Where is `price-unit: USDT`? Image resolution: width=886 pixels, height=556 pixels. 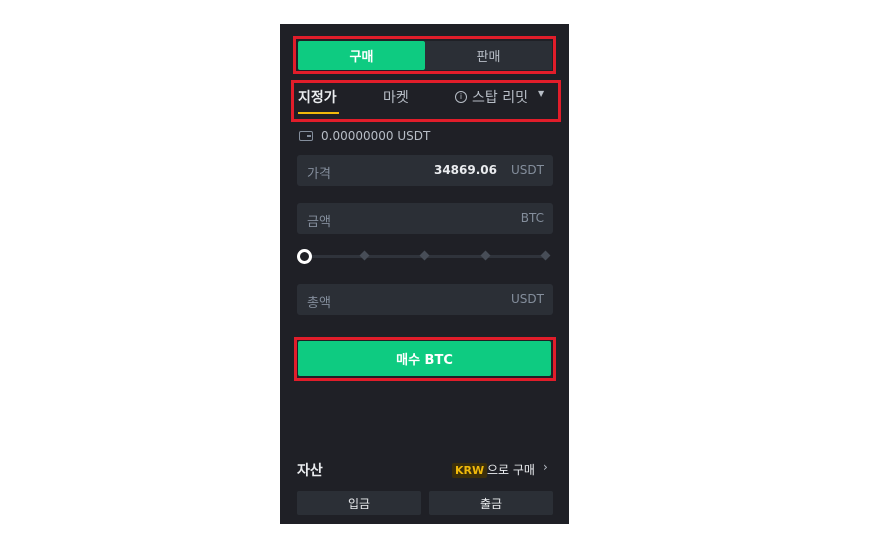 price-unit: USDT is located at coordinates (527, 170).